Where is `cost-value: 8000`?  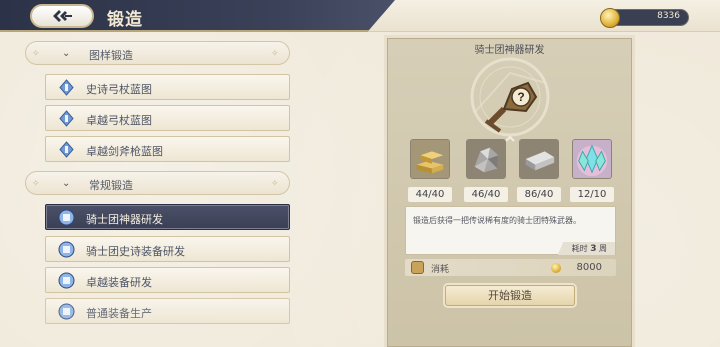
cost-value: 8000 is located at coordinates (589, 267).